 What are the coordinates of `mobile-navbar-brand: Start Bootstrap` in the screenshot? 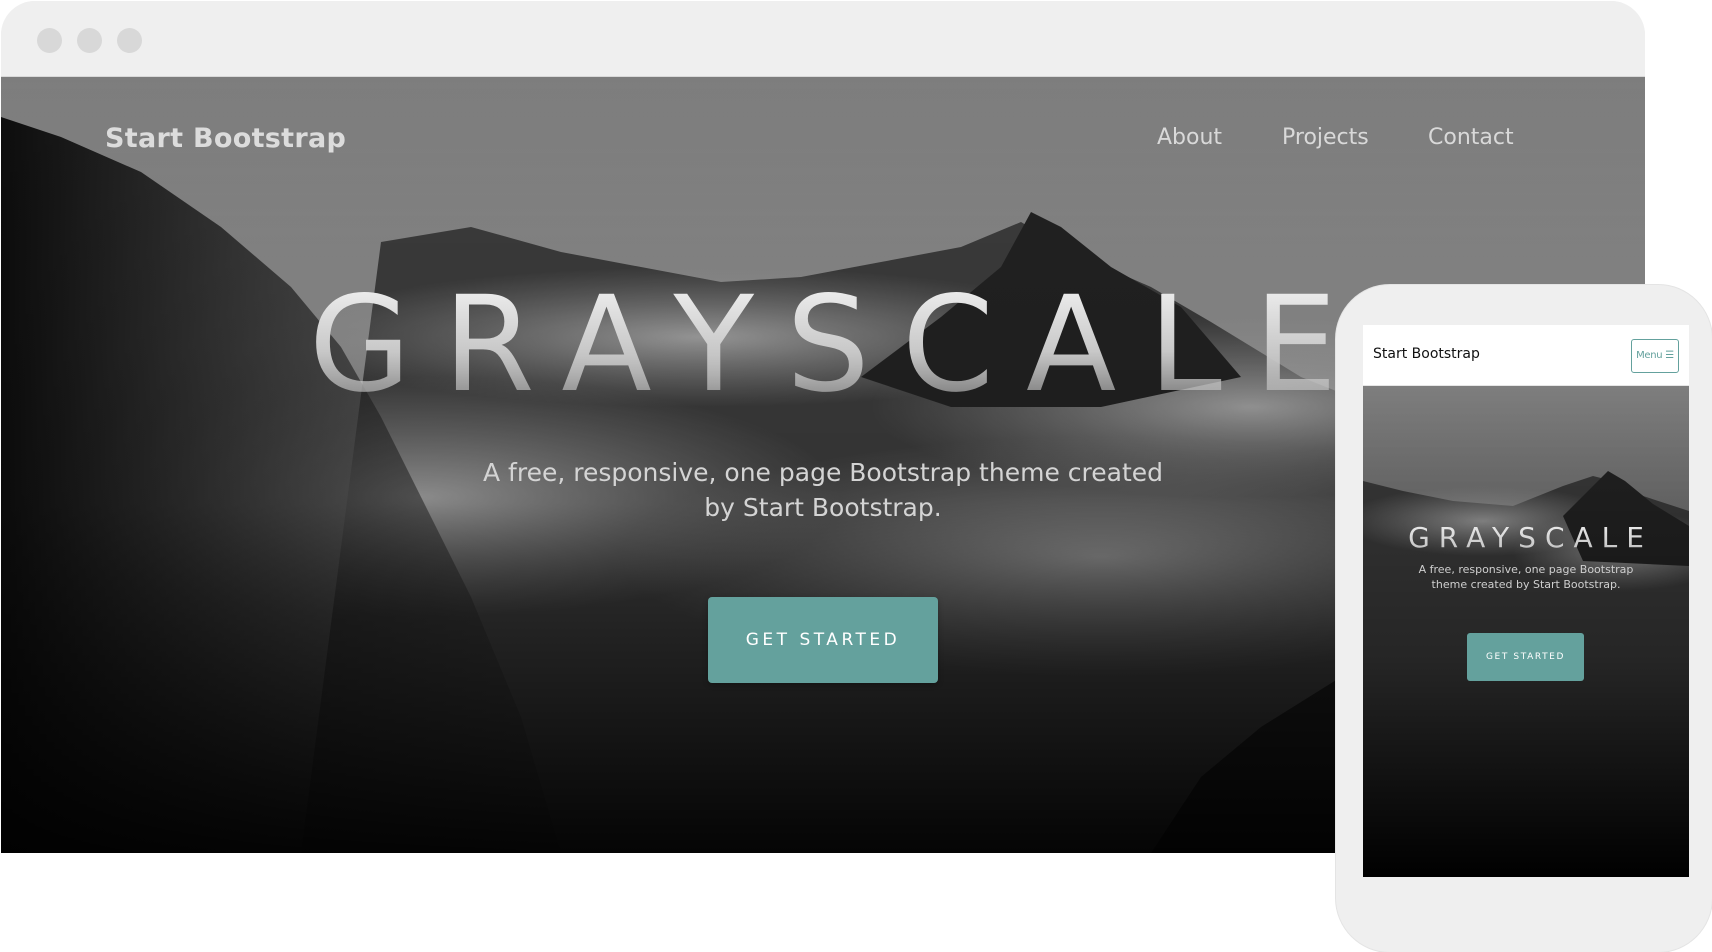 It's located at (1426, 354).